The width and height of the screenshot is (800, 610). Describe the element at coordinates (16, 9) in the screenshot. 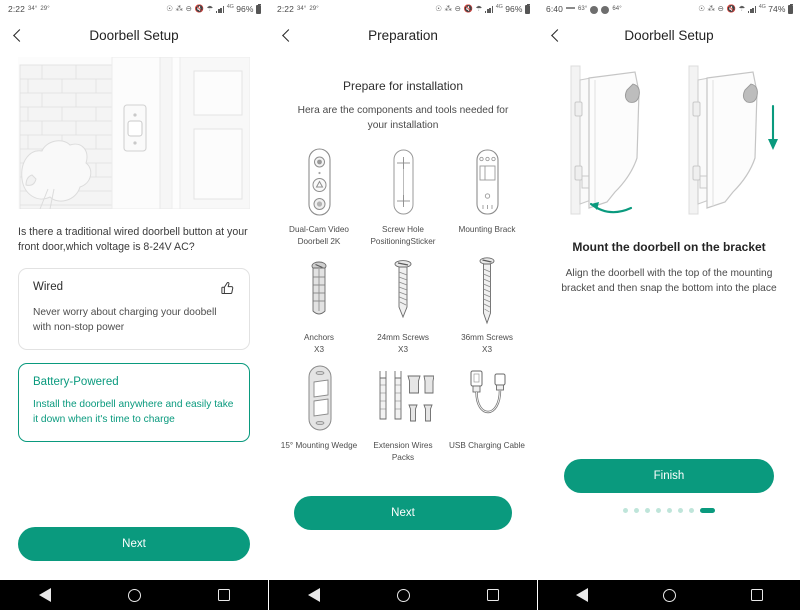

I see `status-time: 2:22` at that location.